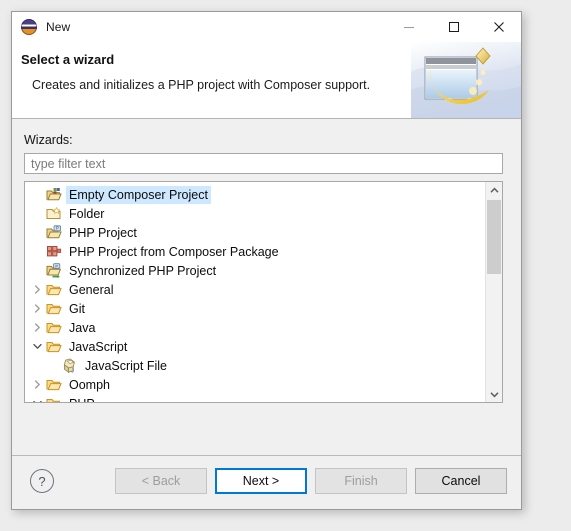 This screenshot has height=531, width=571. I want to click on tree-item-synchronized-php-project: P Synchronized PHP Project, so click(255, 270).